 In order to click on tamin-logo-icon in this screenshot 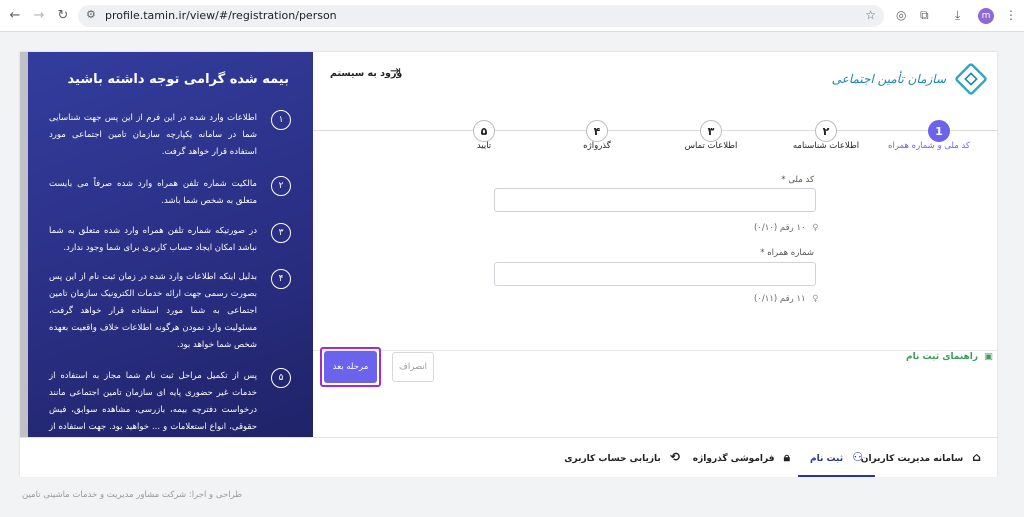, I will do `click(971, 79)`.